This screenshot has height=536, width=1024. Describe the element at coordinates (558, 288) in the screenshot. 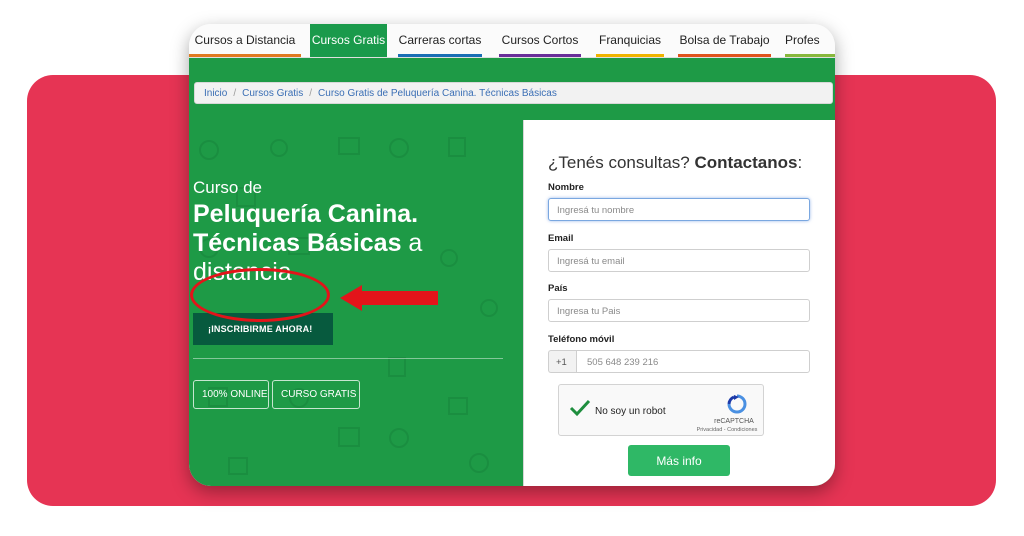

I see `country-label: País` at that location.